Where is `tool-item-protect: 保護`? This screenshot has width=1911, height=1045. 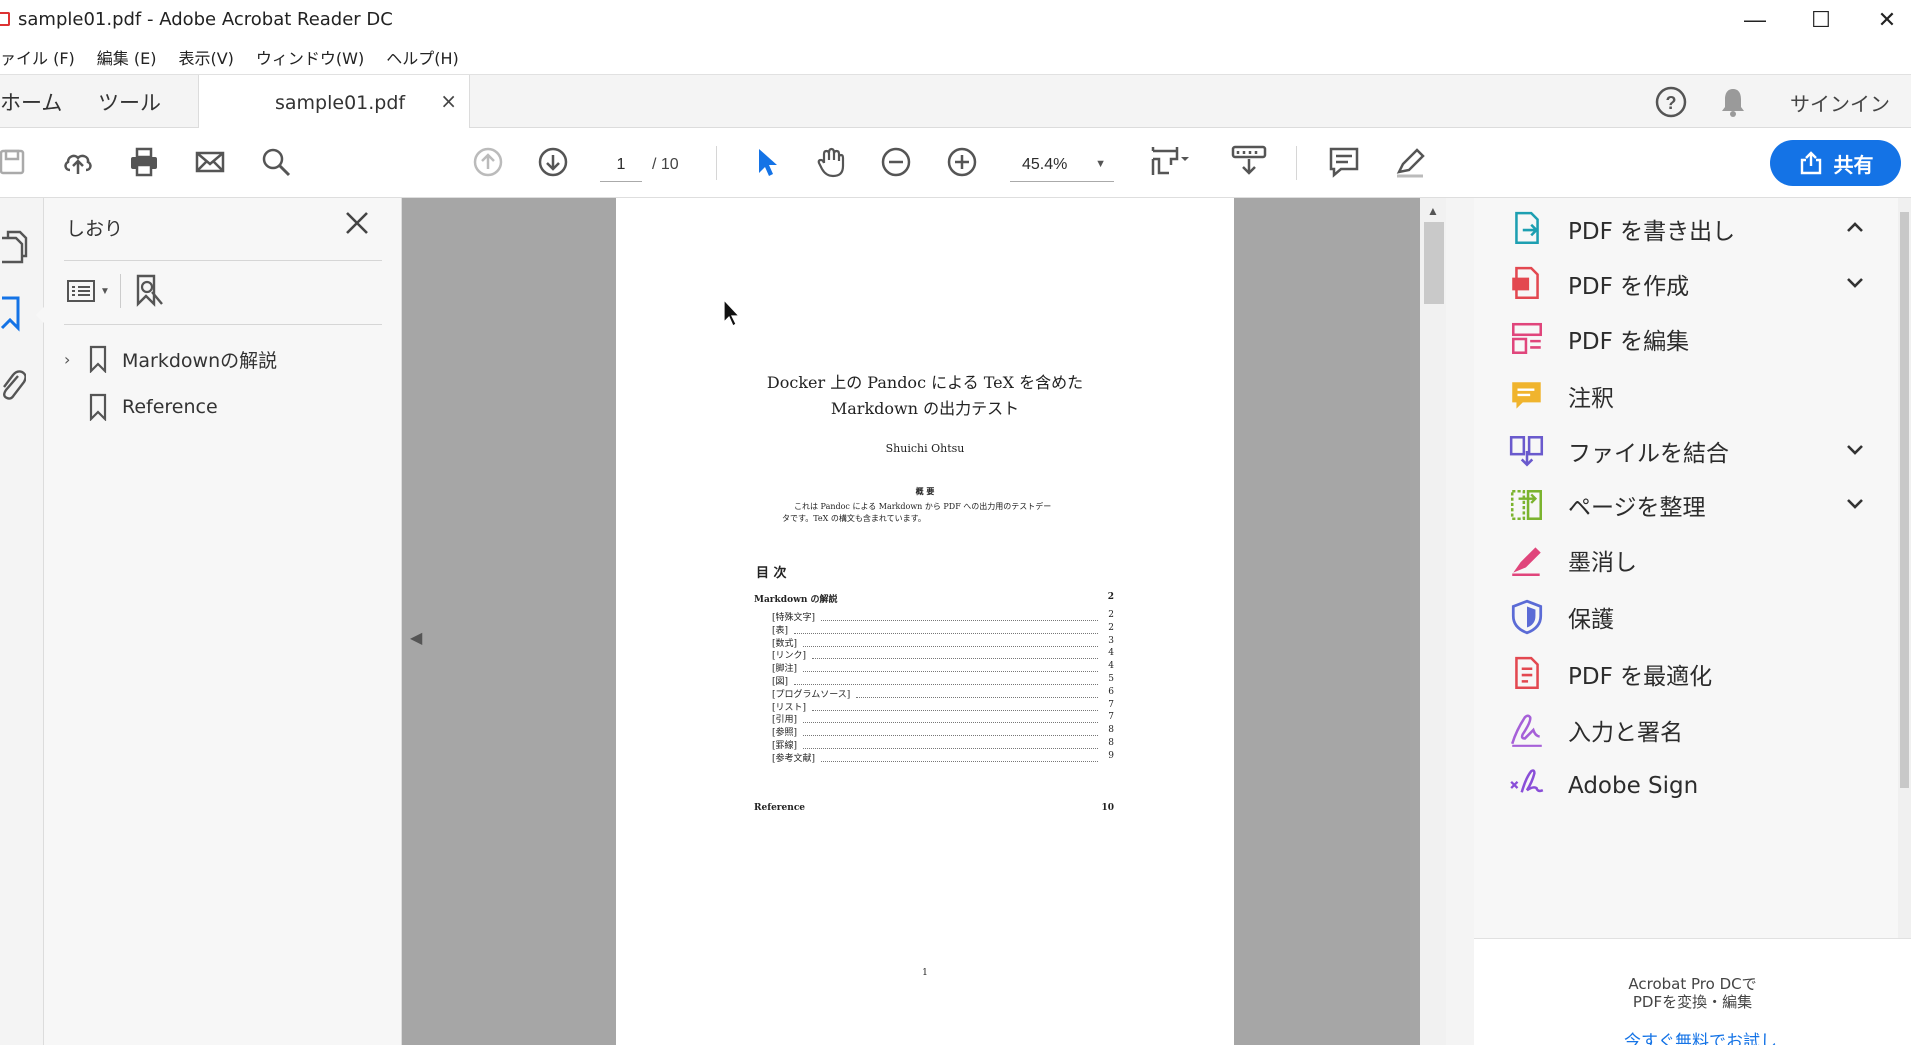
tool-item-protect: 保護 is located at coordinates (1686, 617).